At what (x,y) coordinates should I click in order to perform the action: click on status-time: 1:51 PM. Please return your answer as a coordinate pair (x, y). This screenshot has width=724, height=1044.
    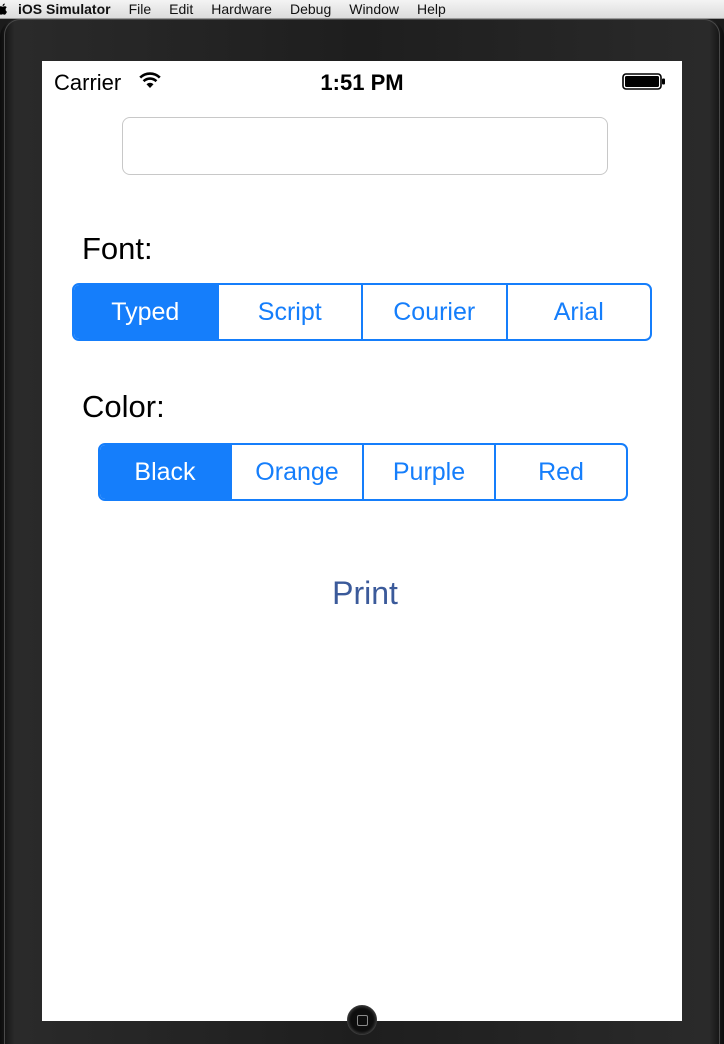
    Looking at the image, I should click on (362, 82).